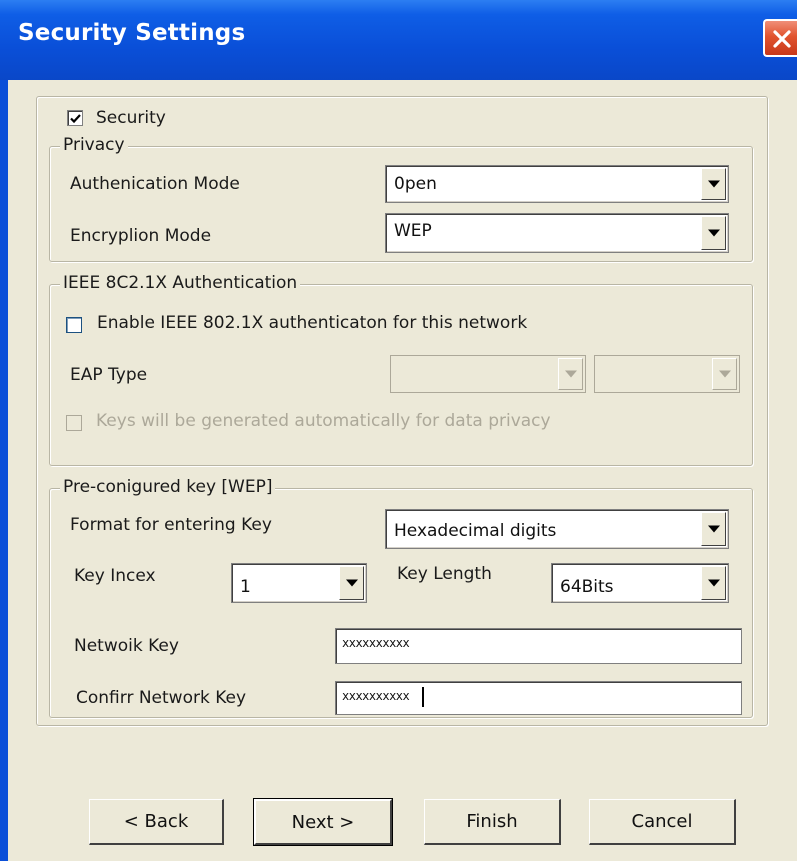 The image size is (797, 861). Describe the element at coordinates (667, 374) in the screenshot. I see `eap-subtype-select` at that location.